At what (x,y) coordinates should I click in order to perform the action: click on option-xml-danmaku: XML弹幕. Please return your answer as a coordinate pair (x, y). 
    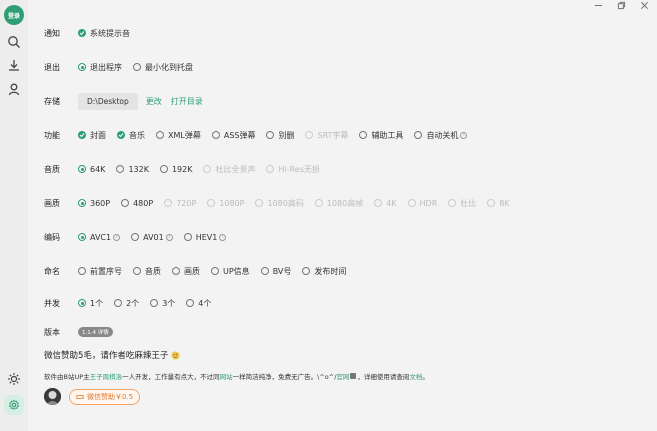
    Looking at the image, I should click on (178, 135).